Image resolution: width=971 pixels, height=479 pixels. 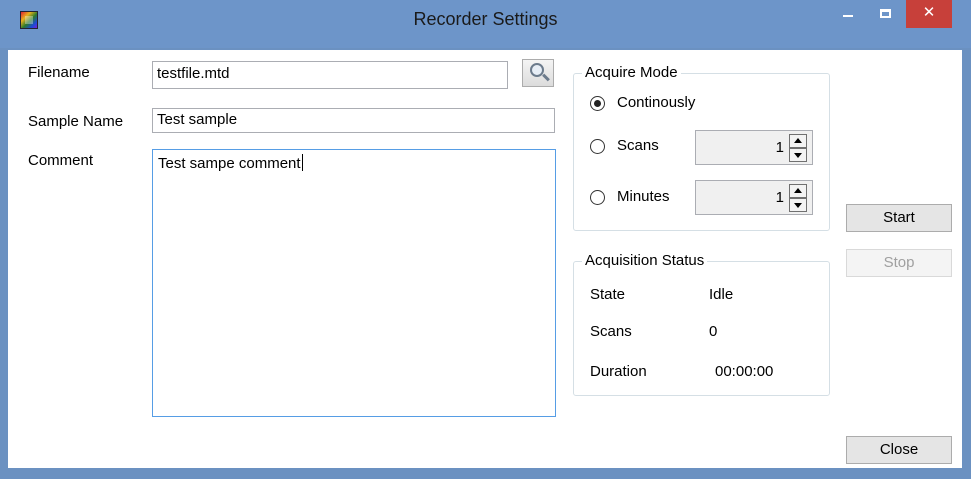 What do you see at coordinates (193, 73) in the screenshot?
I see `filename-value: testfile.mtd` at bounding box center [193, 73].